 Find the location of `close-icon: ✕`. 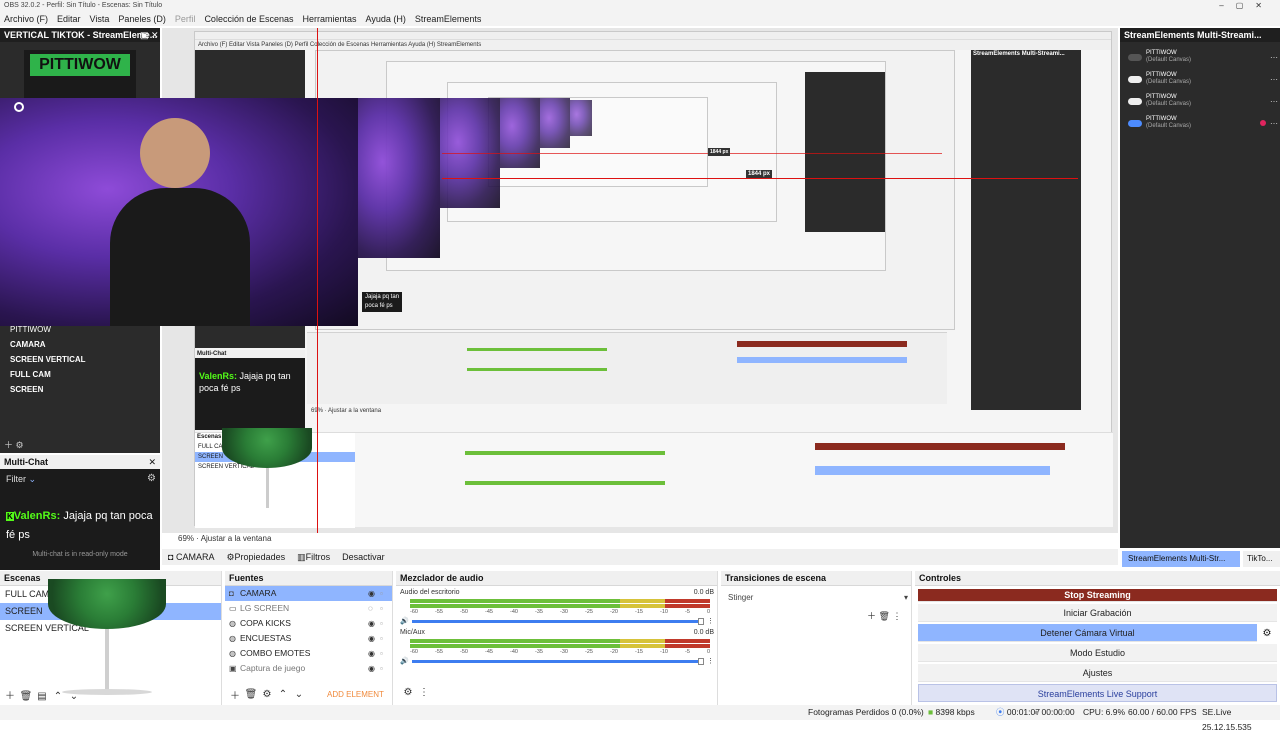

close-icon: ✕ is located at coordinates (1264, 5).